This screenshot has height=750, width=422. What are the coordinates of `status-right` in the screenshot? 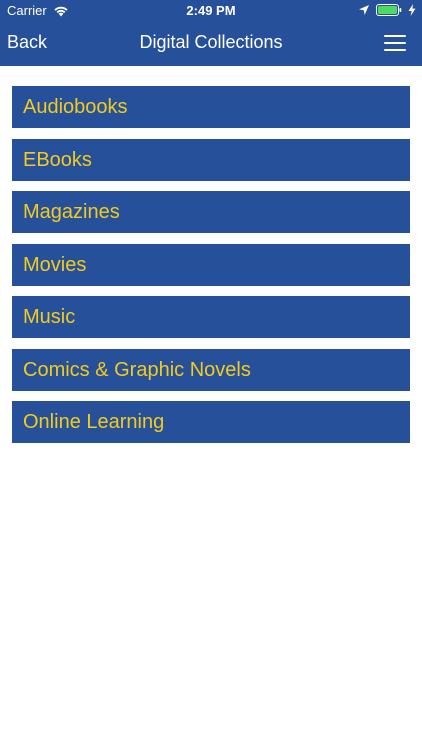 It's located at (387, 10).